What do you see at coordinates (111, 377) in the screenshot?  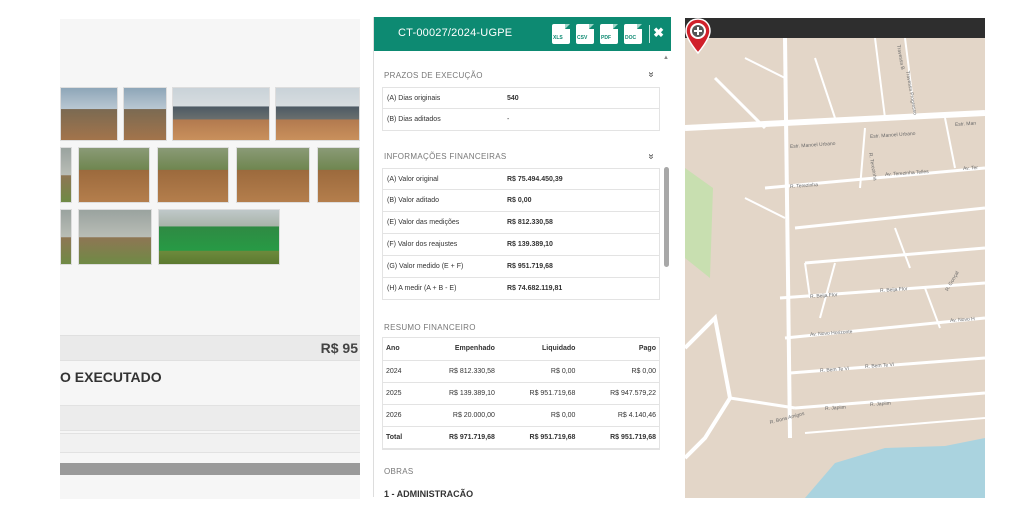 I see `section-heading: O EXECUTADO` at bounding box center [111, 377].